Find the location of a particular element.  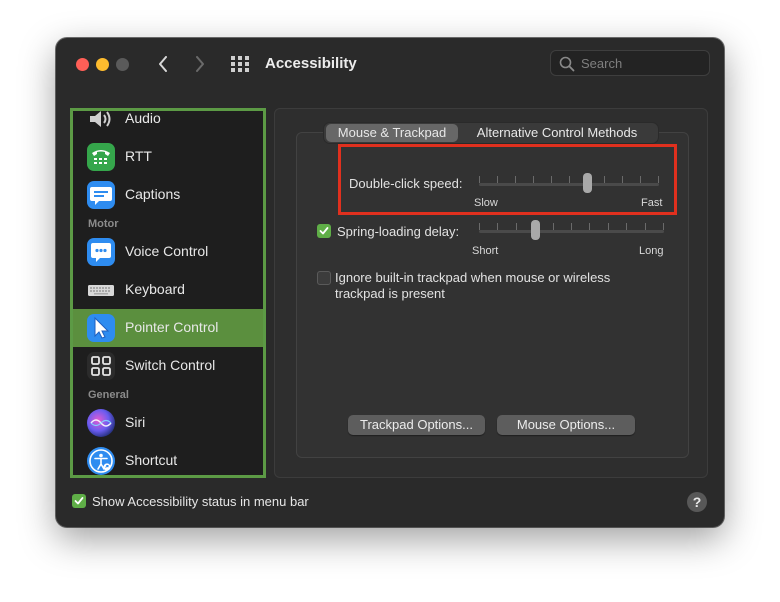

show-status-checkbox is located at coordinates (79, 501).